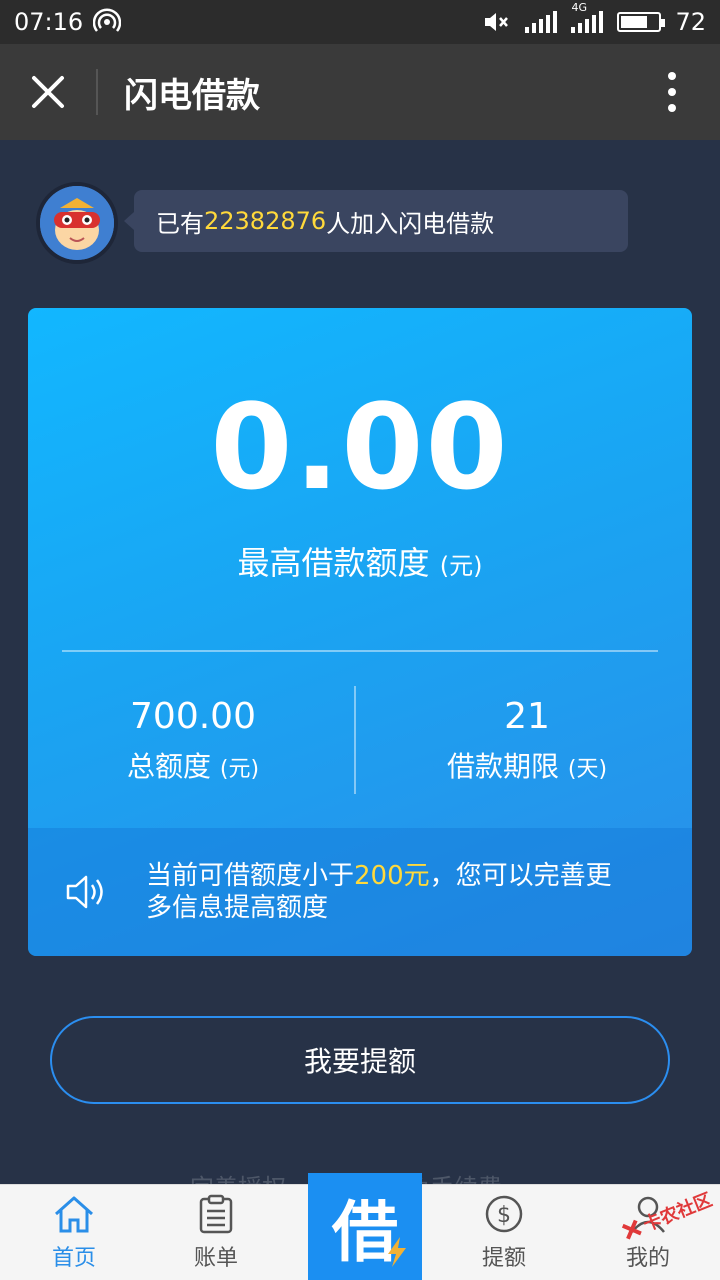 Image resolution: width=720 pixels, height=1280 pixels. I want to click on stat-separator, so click(355, 740).